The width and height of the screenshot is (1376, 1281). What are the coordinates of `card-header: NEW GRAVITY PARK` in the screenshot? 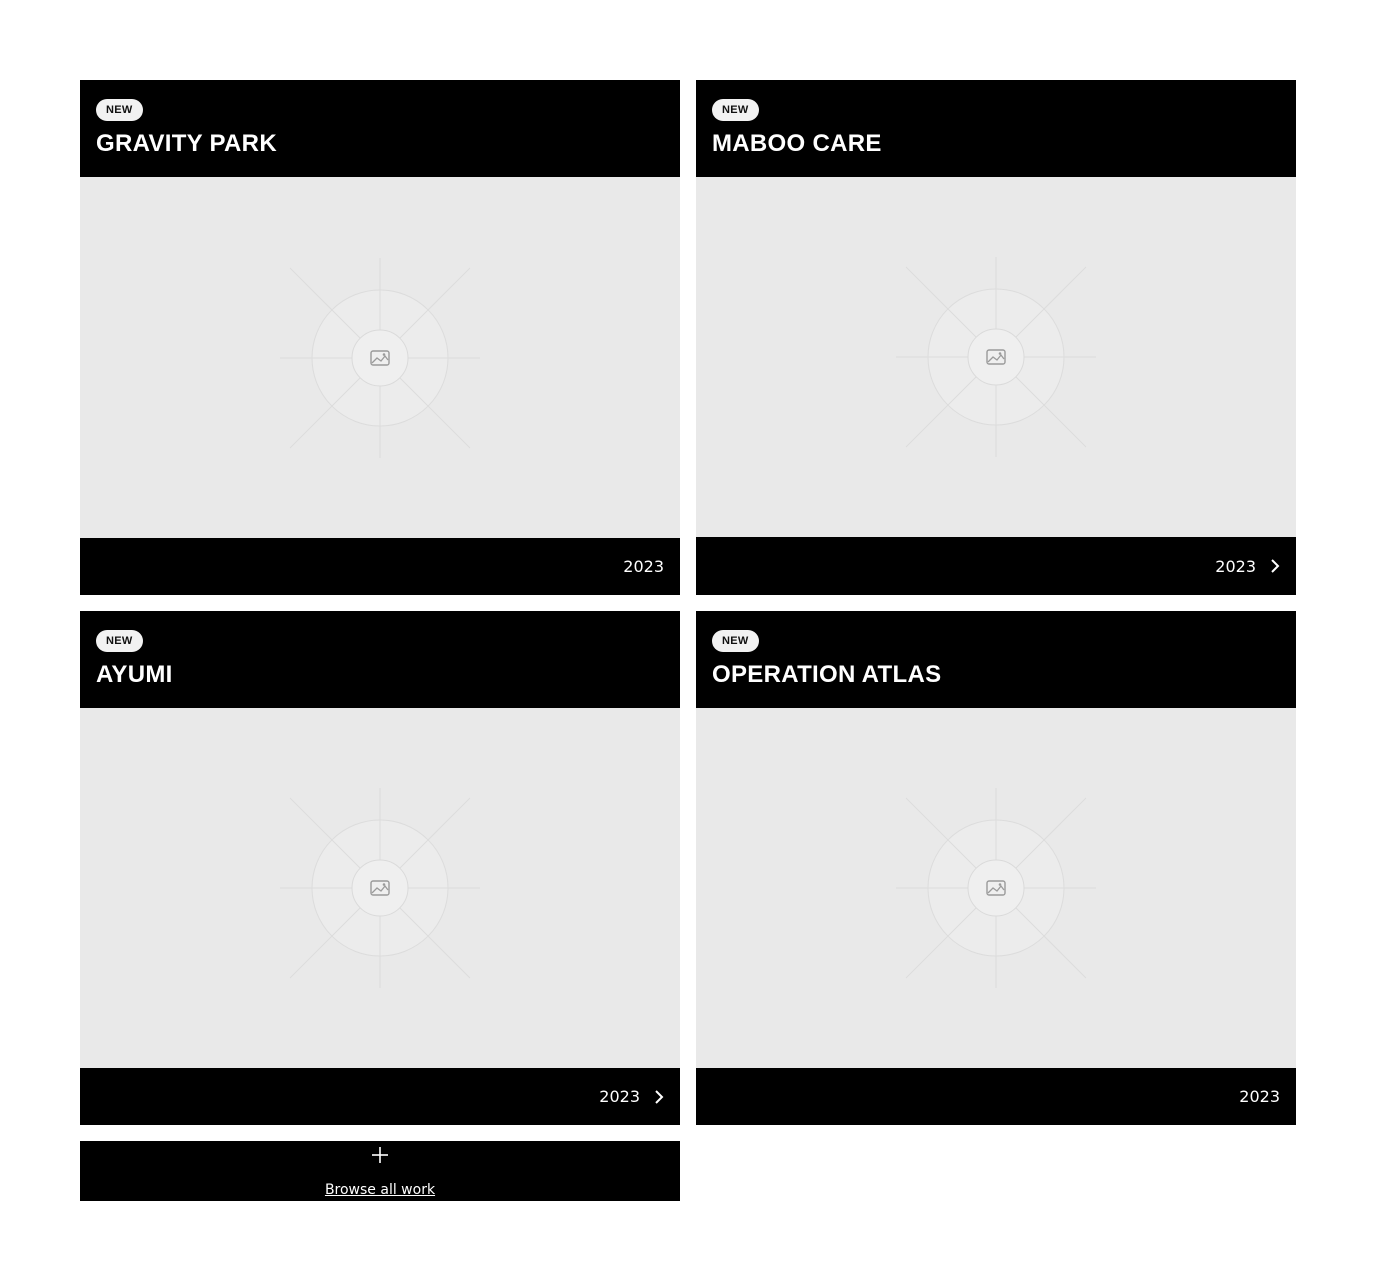 It's located at (380, 128).